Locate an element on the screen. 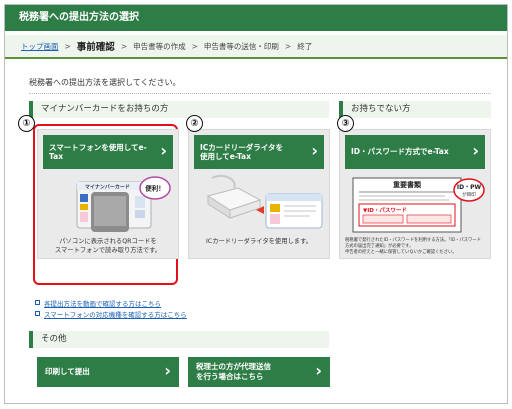 The image size is (512, 409). ic-reader-description: ICカードリーダライタを使用します。 is located at coordinates (259, 241).